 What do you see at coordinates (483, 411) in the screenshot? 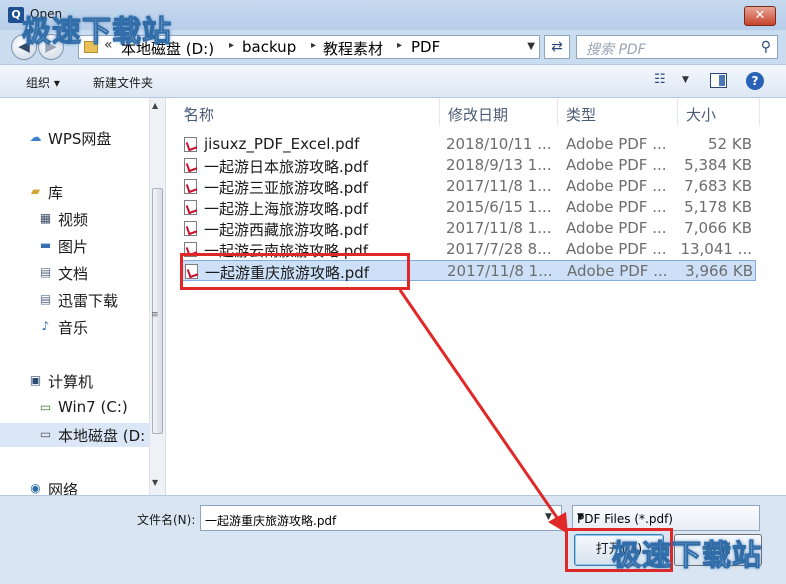
I see `annotation-arrow` at bounding box center [483, 411].